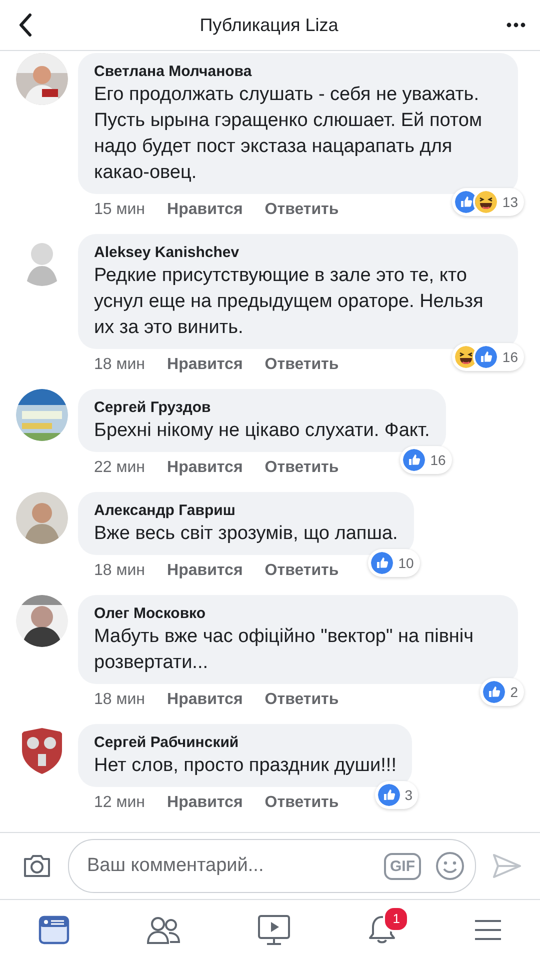 The height and width of the screenshot is (960, 540). Describe the element at coordinates (514, 692) in the screenshot. I see `reaction-count: 2` at that location.